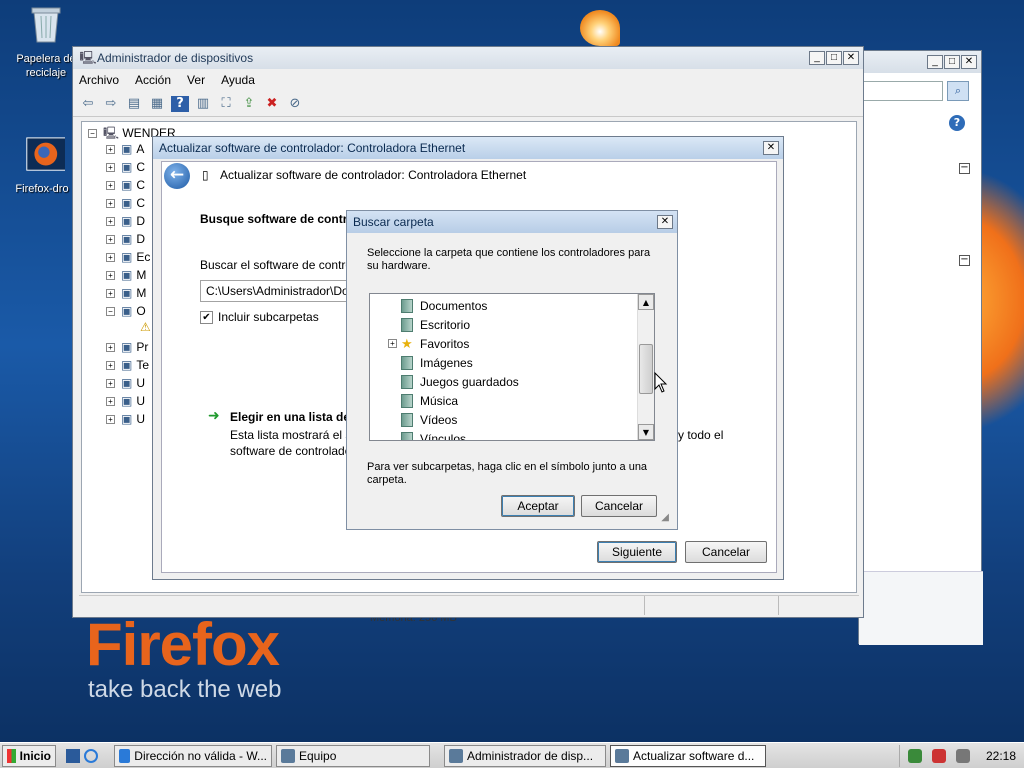 The height and width of the screenshot is (768, 1024). What do you see at coordinates (126, 311) in the screenshot?
I see `device-category-row: − ▣ O` at bounding box center [126, 311].